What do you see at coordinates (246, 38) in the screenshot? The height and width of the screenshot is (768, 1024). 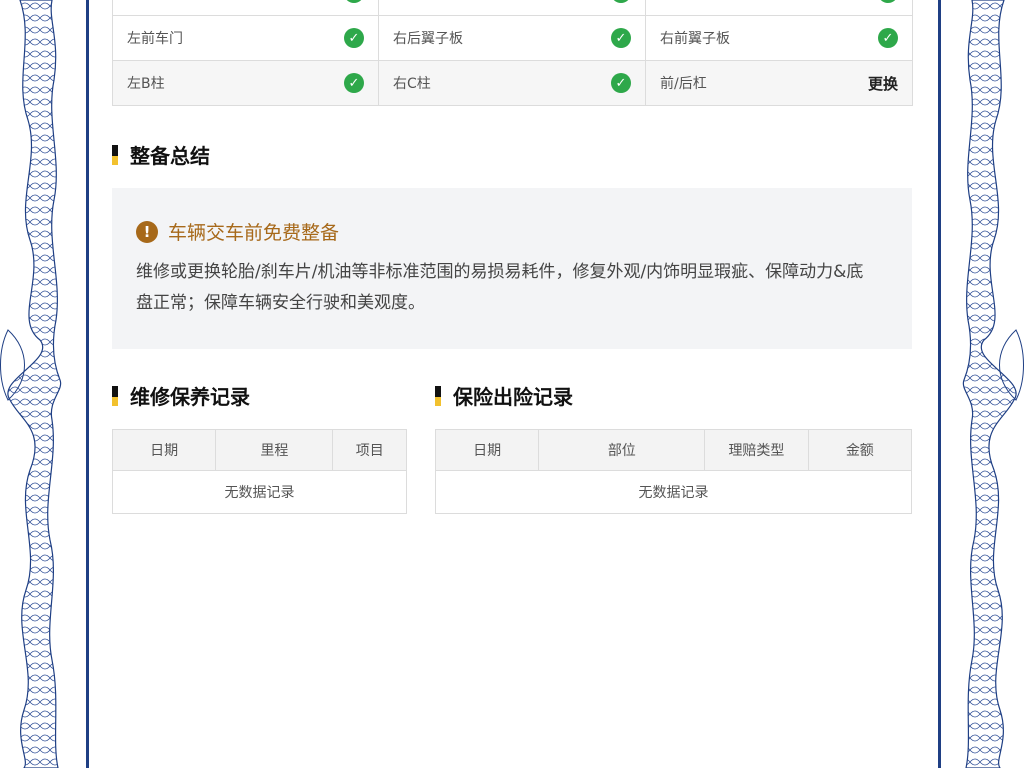 I see `grid-cell: 左前车门 ✓` at bounding box center [246, 38].